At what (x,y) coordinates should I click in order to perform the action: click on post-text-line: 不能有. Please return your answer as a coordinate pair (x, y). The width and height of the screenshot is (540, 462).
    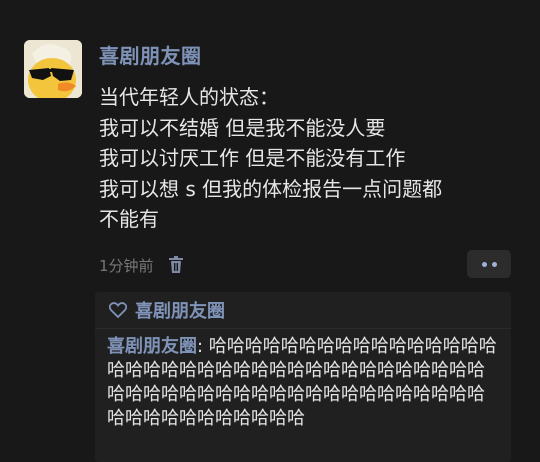
    Looking at the image, I should click on (129, 219).